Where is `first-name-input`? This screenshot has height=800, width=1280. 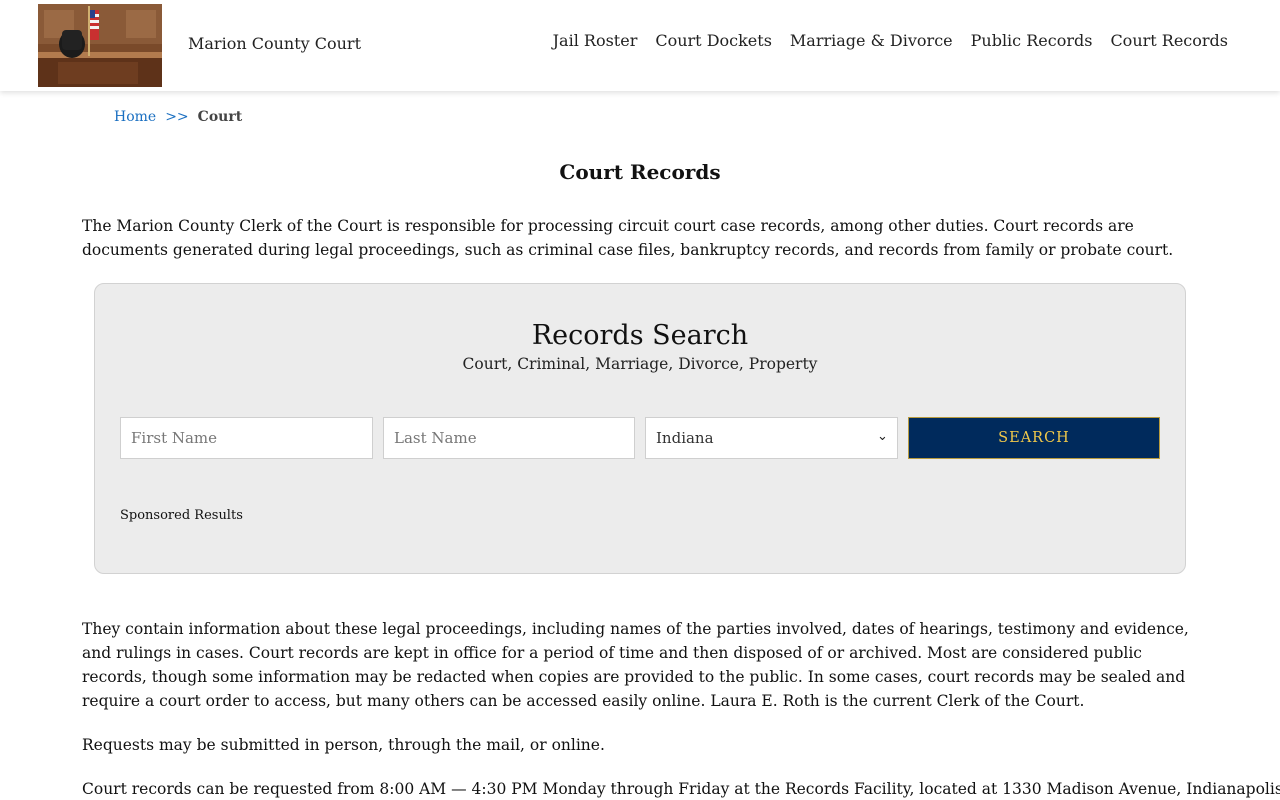 first-name-input is located at coordinates (246, 438).